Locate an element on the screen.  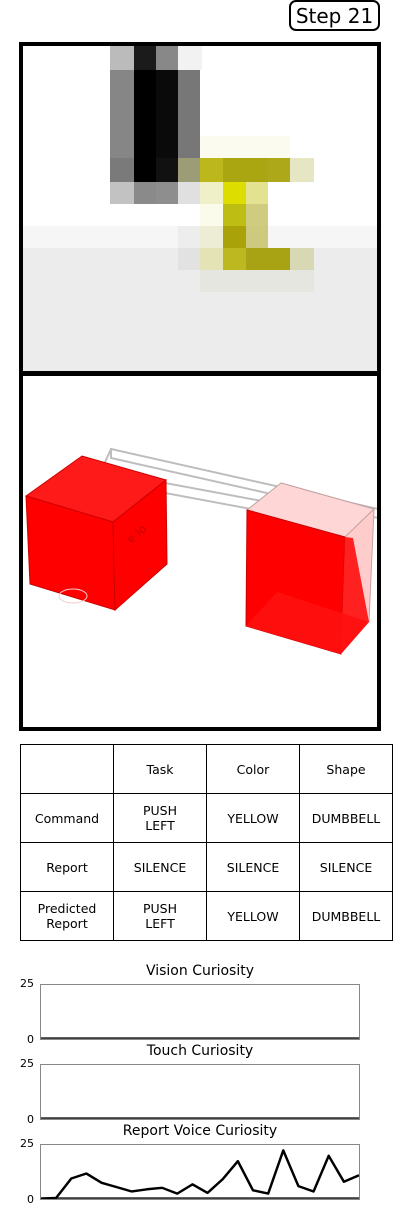
task-cell: SILENCE is located at coordinates (160, 867).